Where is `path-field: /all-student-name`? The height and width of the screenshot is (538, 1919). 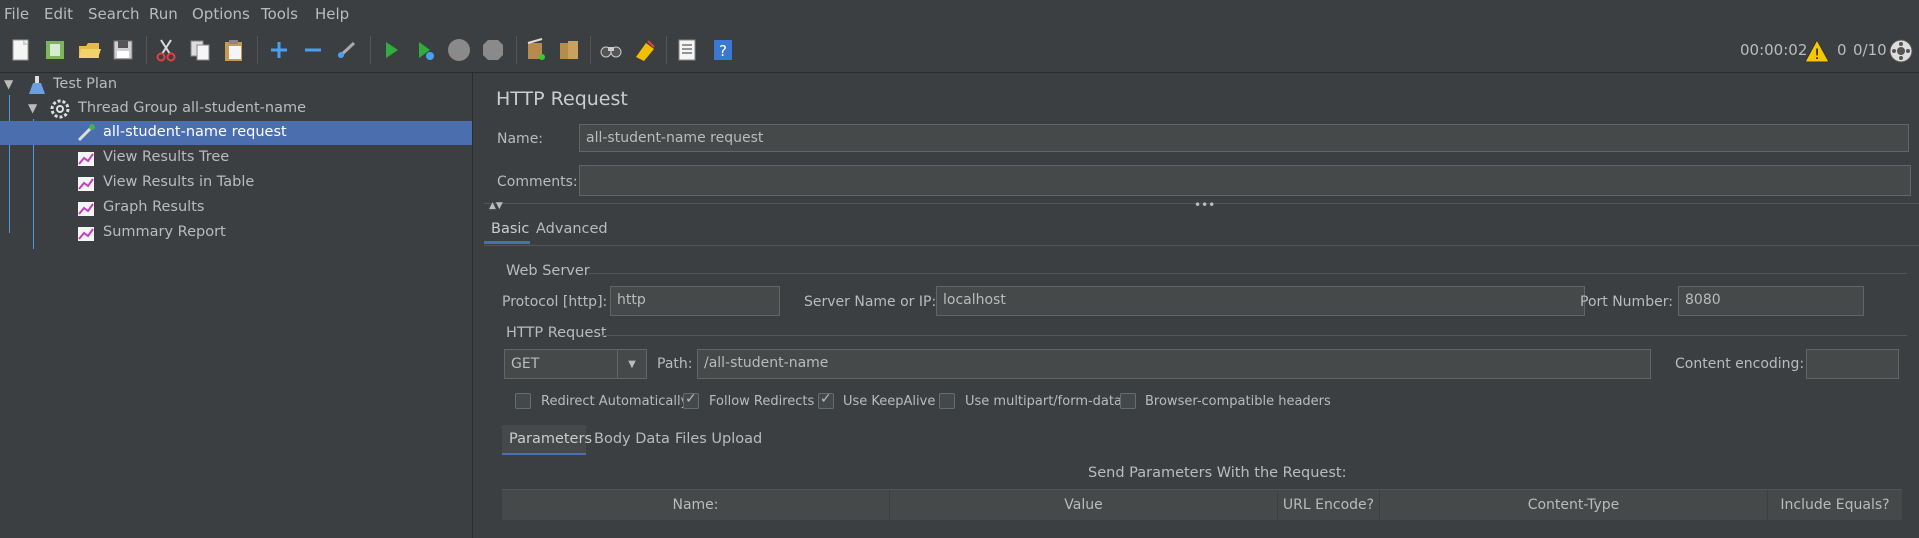 path-field: /all-student-name is located at coordinates (1174, 364).